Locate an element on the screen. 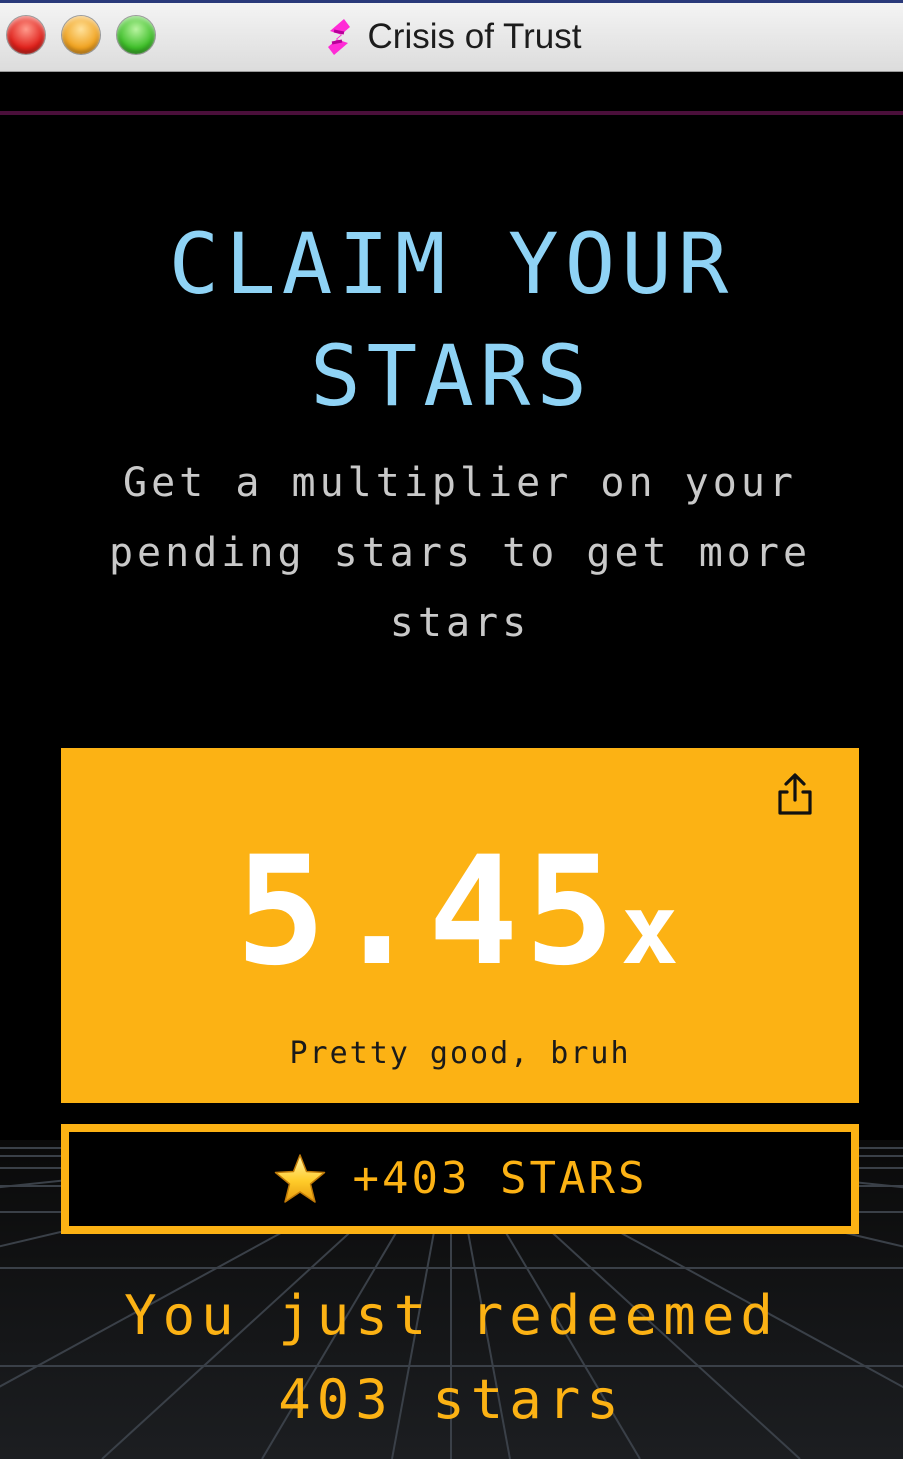  multiplier-caption: Pretty good, bruh is located at coordinates (460, 1053).